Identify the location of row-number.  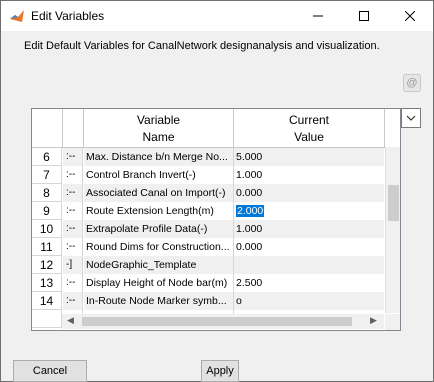
(47, 319).